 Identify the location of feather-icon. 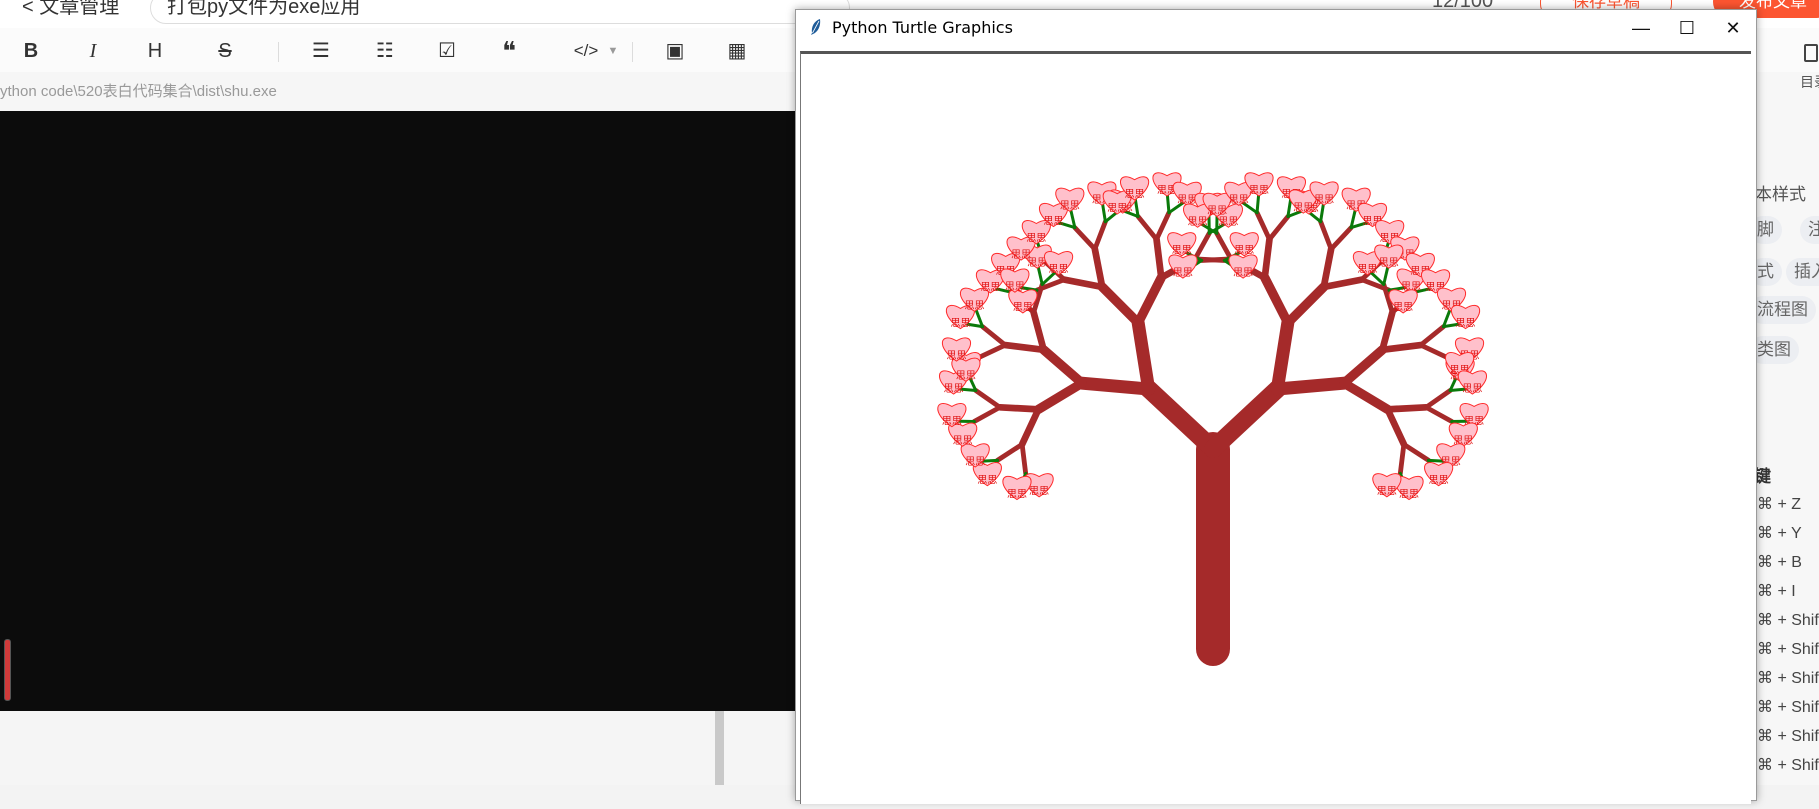
(816, 27).